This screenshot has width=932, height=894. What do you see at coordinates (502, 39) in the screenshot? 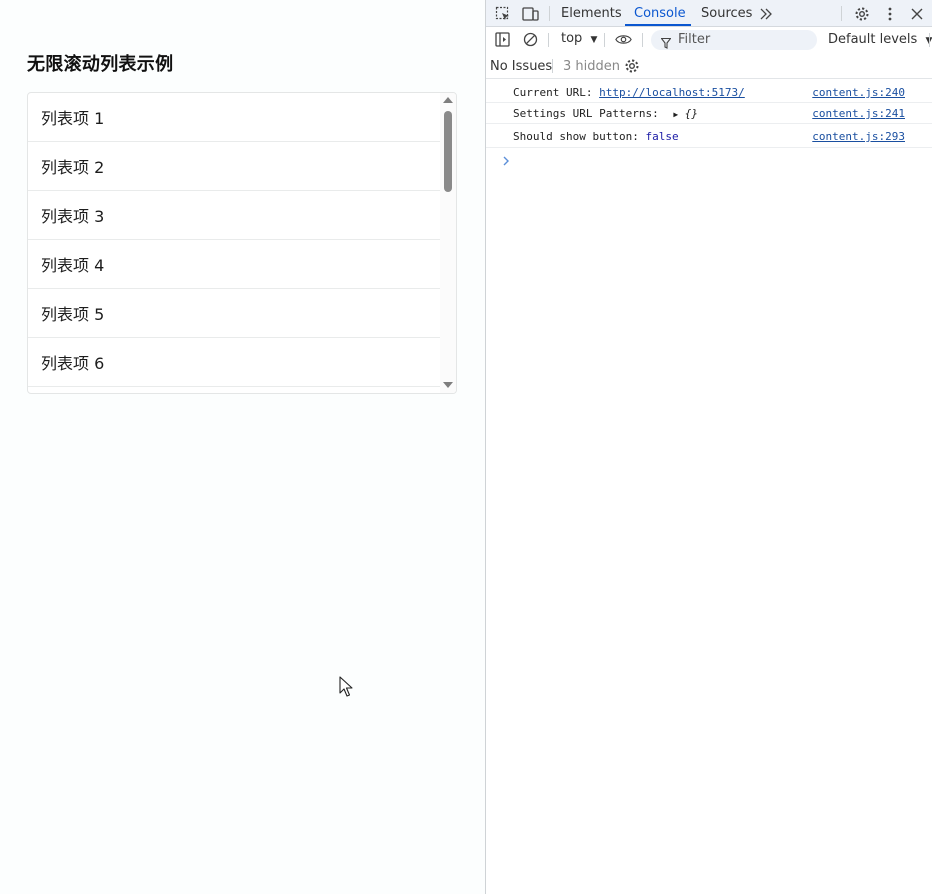
I see `sidebar-toggle-icon` at bounding box center [502, 39].